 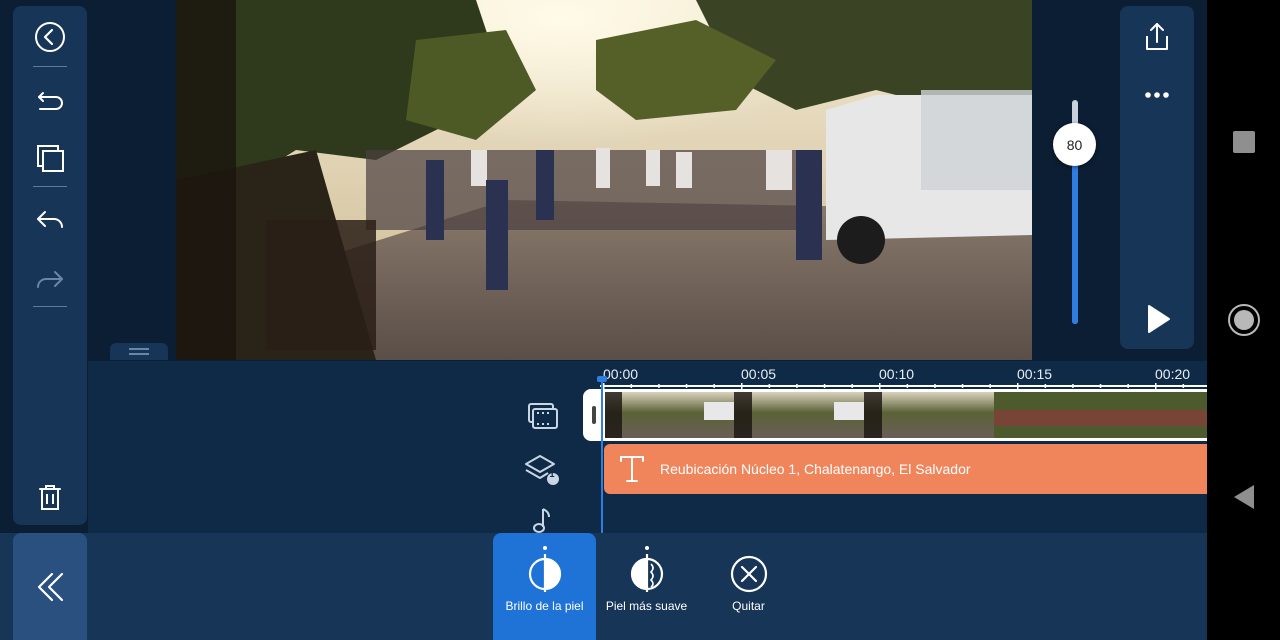 What do you see at coordinates (1157, 177) in the screenshot?
I see `right-toolbar` at bounding box center [1157, 177].